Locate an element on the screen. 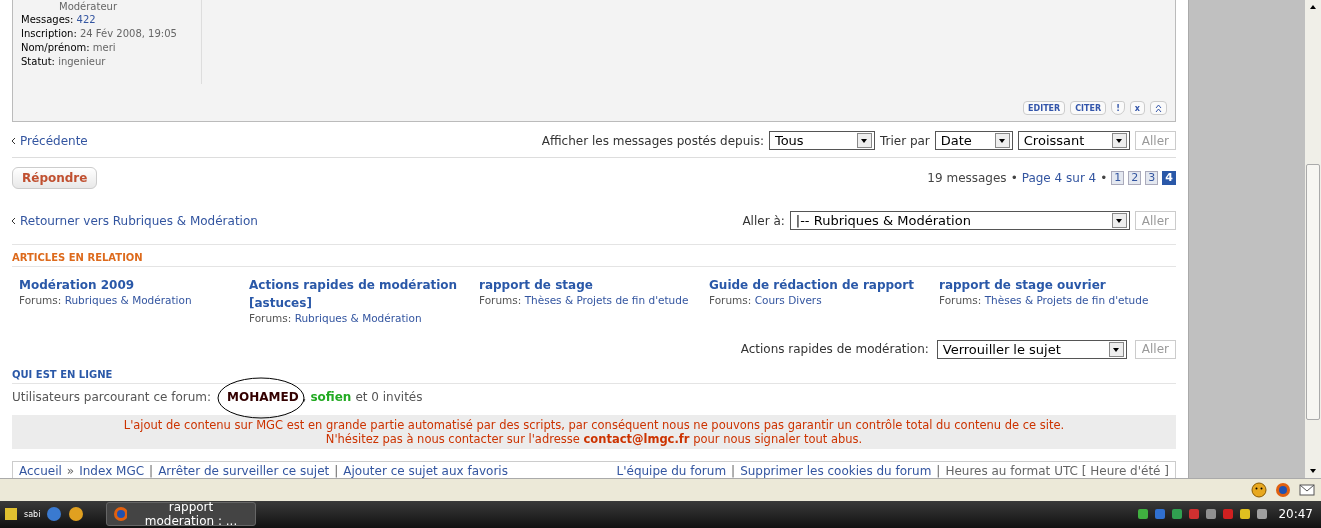 The width and height of the screenshot is (1321, 528). post-action-button: EDITER is located at coordinates (1044, 108).